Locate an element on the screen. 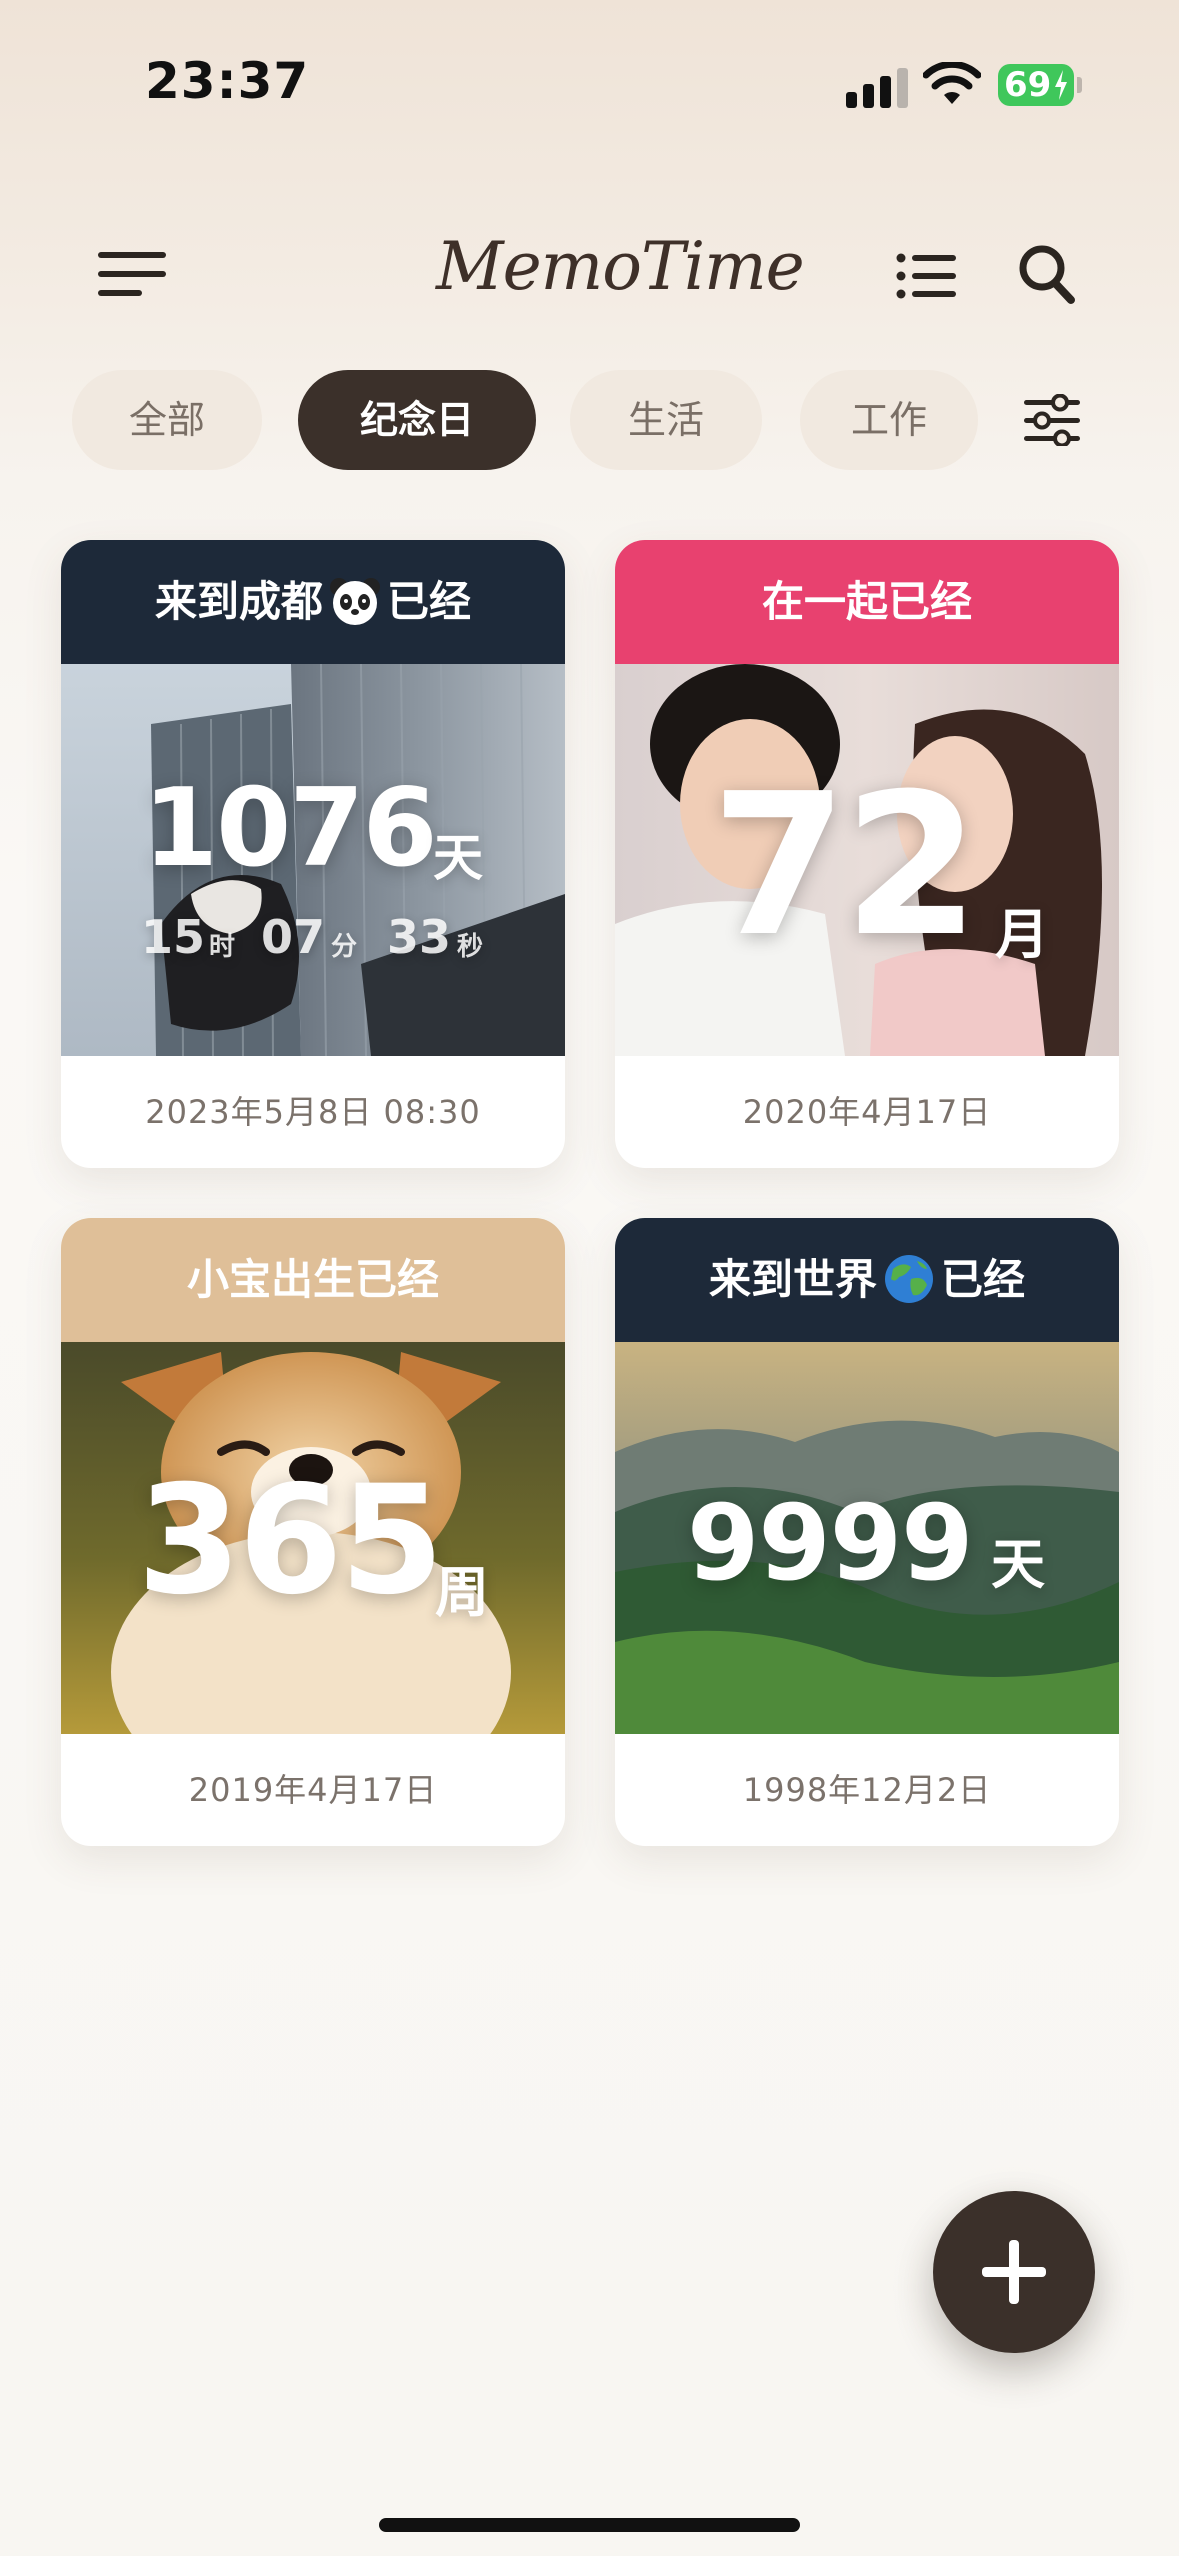 This screenshot has width=1179, height=2556. event-card-together: 在一起已经 72 月 2020年4月17日 is located at coordinates (867, 854).